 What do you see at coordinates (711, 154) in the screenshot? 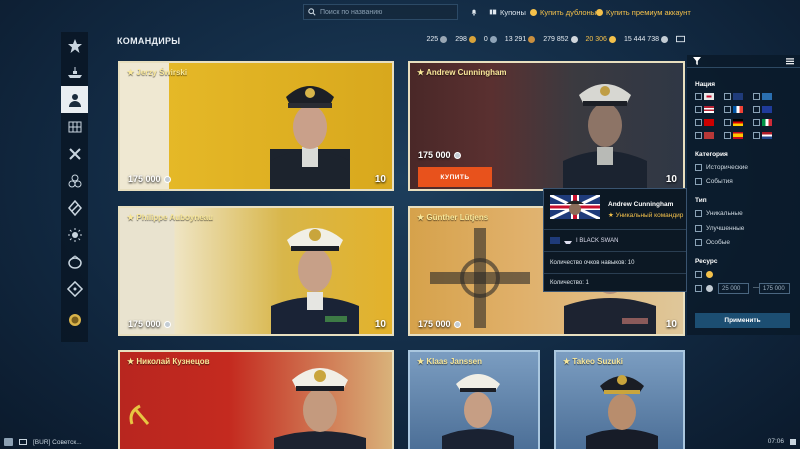
I see `category-heading: Категория` at bounding box center [711, 154].